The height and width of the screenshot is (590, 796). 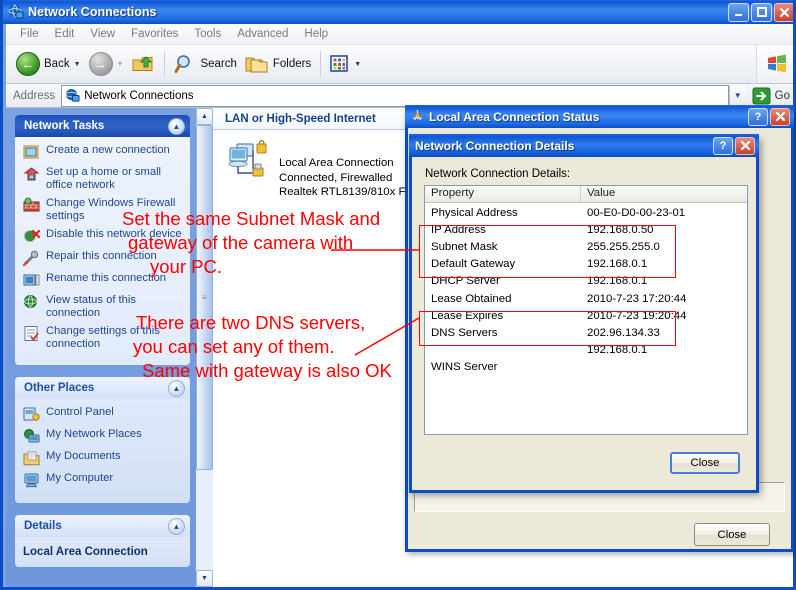 What do you see at coordinates (182, 64) in the screenshot?
I see `magnifier-icon` at bounding box center [182, 64].